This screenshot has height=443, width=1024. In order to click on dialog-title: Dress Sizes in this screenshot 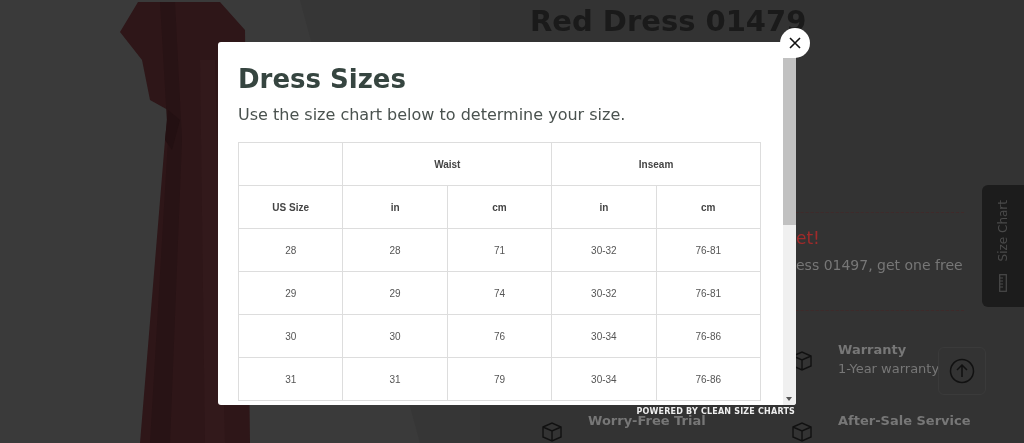, I will do `click(322, 79)`.